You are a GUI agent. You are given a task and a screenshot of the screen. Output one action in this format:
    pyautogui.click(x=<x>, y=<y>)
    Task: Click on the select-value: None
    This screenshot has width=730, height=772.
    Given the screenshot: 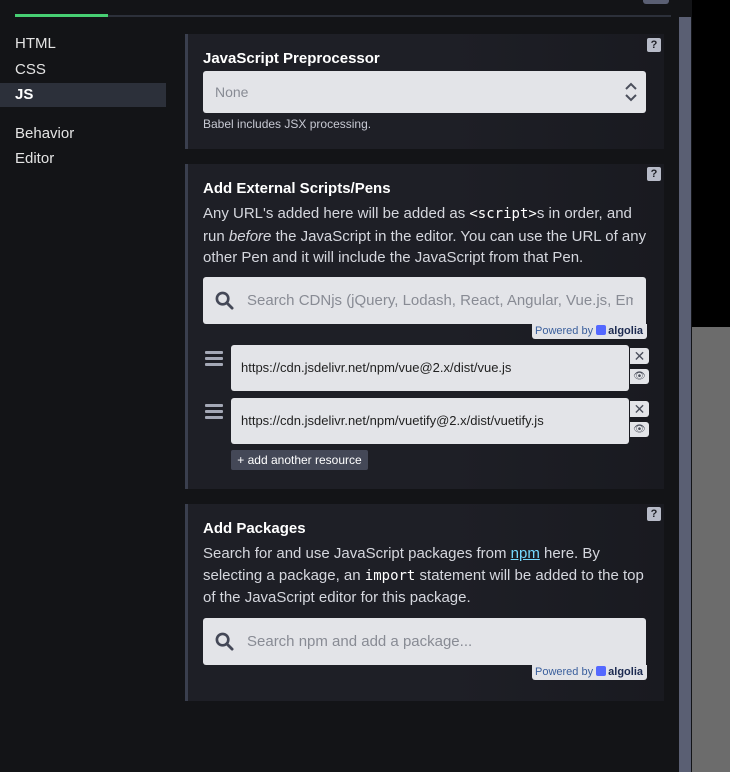 What is the action you would take?
    pyautogui.click(x=232, y=92)
    